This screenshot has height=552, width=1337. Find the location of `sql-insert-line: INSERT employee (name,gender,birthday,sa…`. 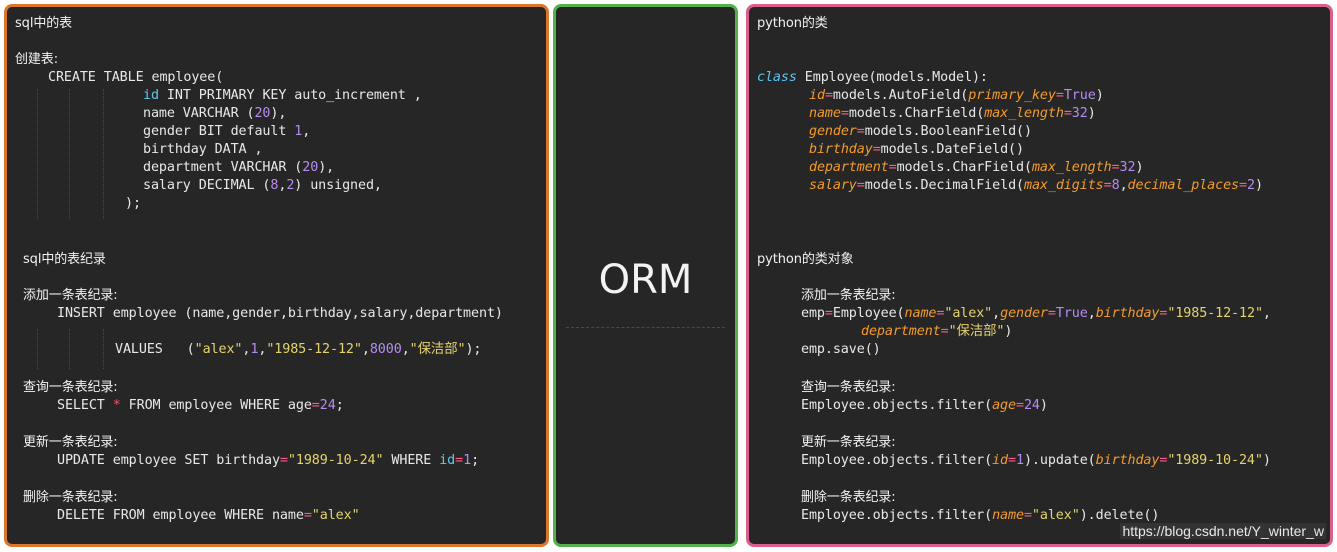

sql-insert-line: INSERT employee (name,gender,birthday,sa… is located at coordinates (280, 313).